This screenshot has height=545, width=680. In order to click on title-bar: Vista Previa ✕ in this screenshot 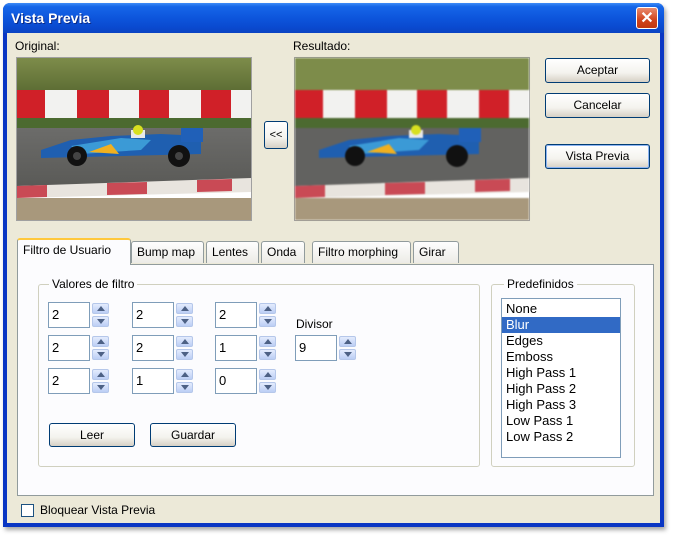, I will do `click(333, 18)`.